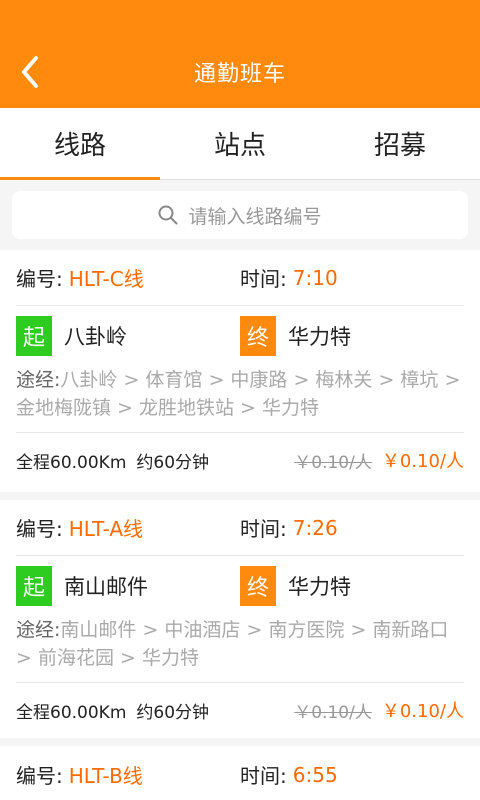  I want to click on page-title: 通勤班车, so click(239, 74).